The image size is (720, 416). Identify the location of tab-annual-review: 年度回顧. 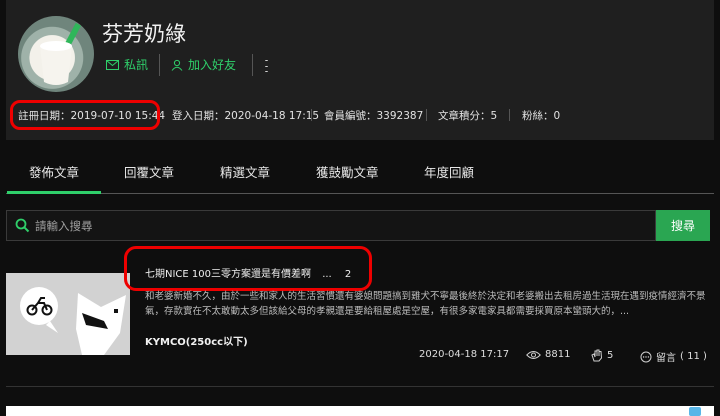
(449, 171).